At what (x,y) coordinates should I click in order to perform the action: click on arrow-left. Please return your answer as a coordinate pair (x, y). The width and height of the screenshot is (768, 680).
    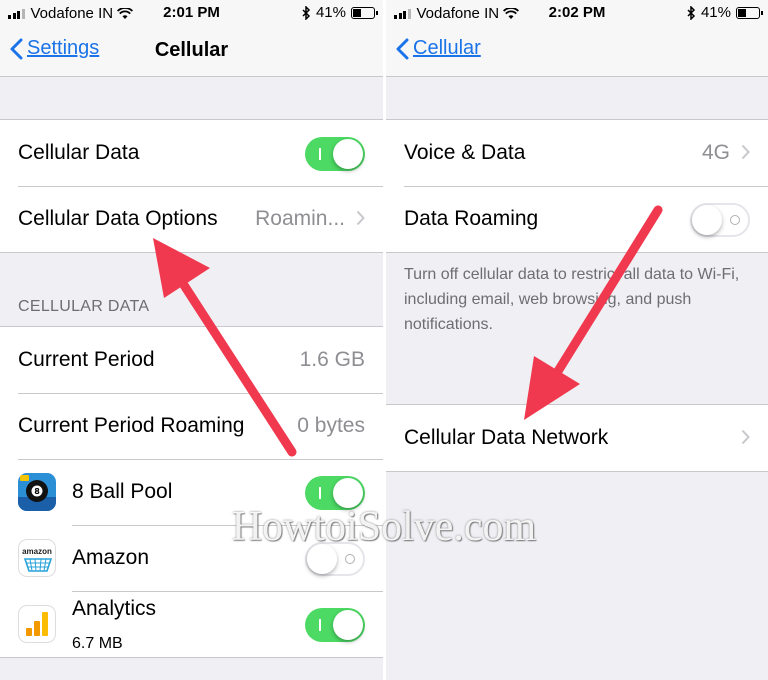
    Looking at the image, I should click on (225, 347).